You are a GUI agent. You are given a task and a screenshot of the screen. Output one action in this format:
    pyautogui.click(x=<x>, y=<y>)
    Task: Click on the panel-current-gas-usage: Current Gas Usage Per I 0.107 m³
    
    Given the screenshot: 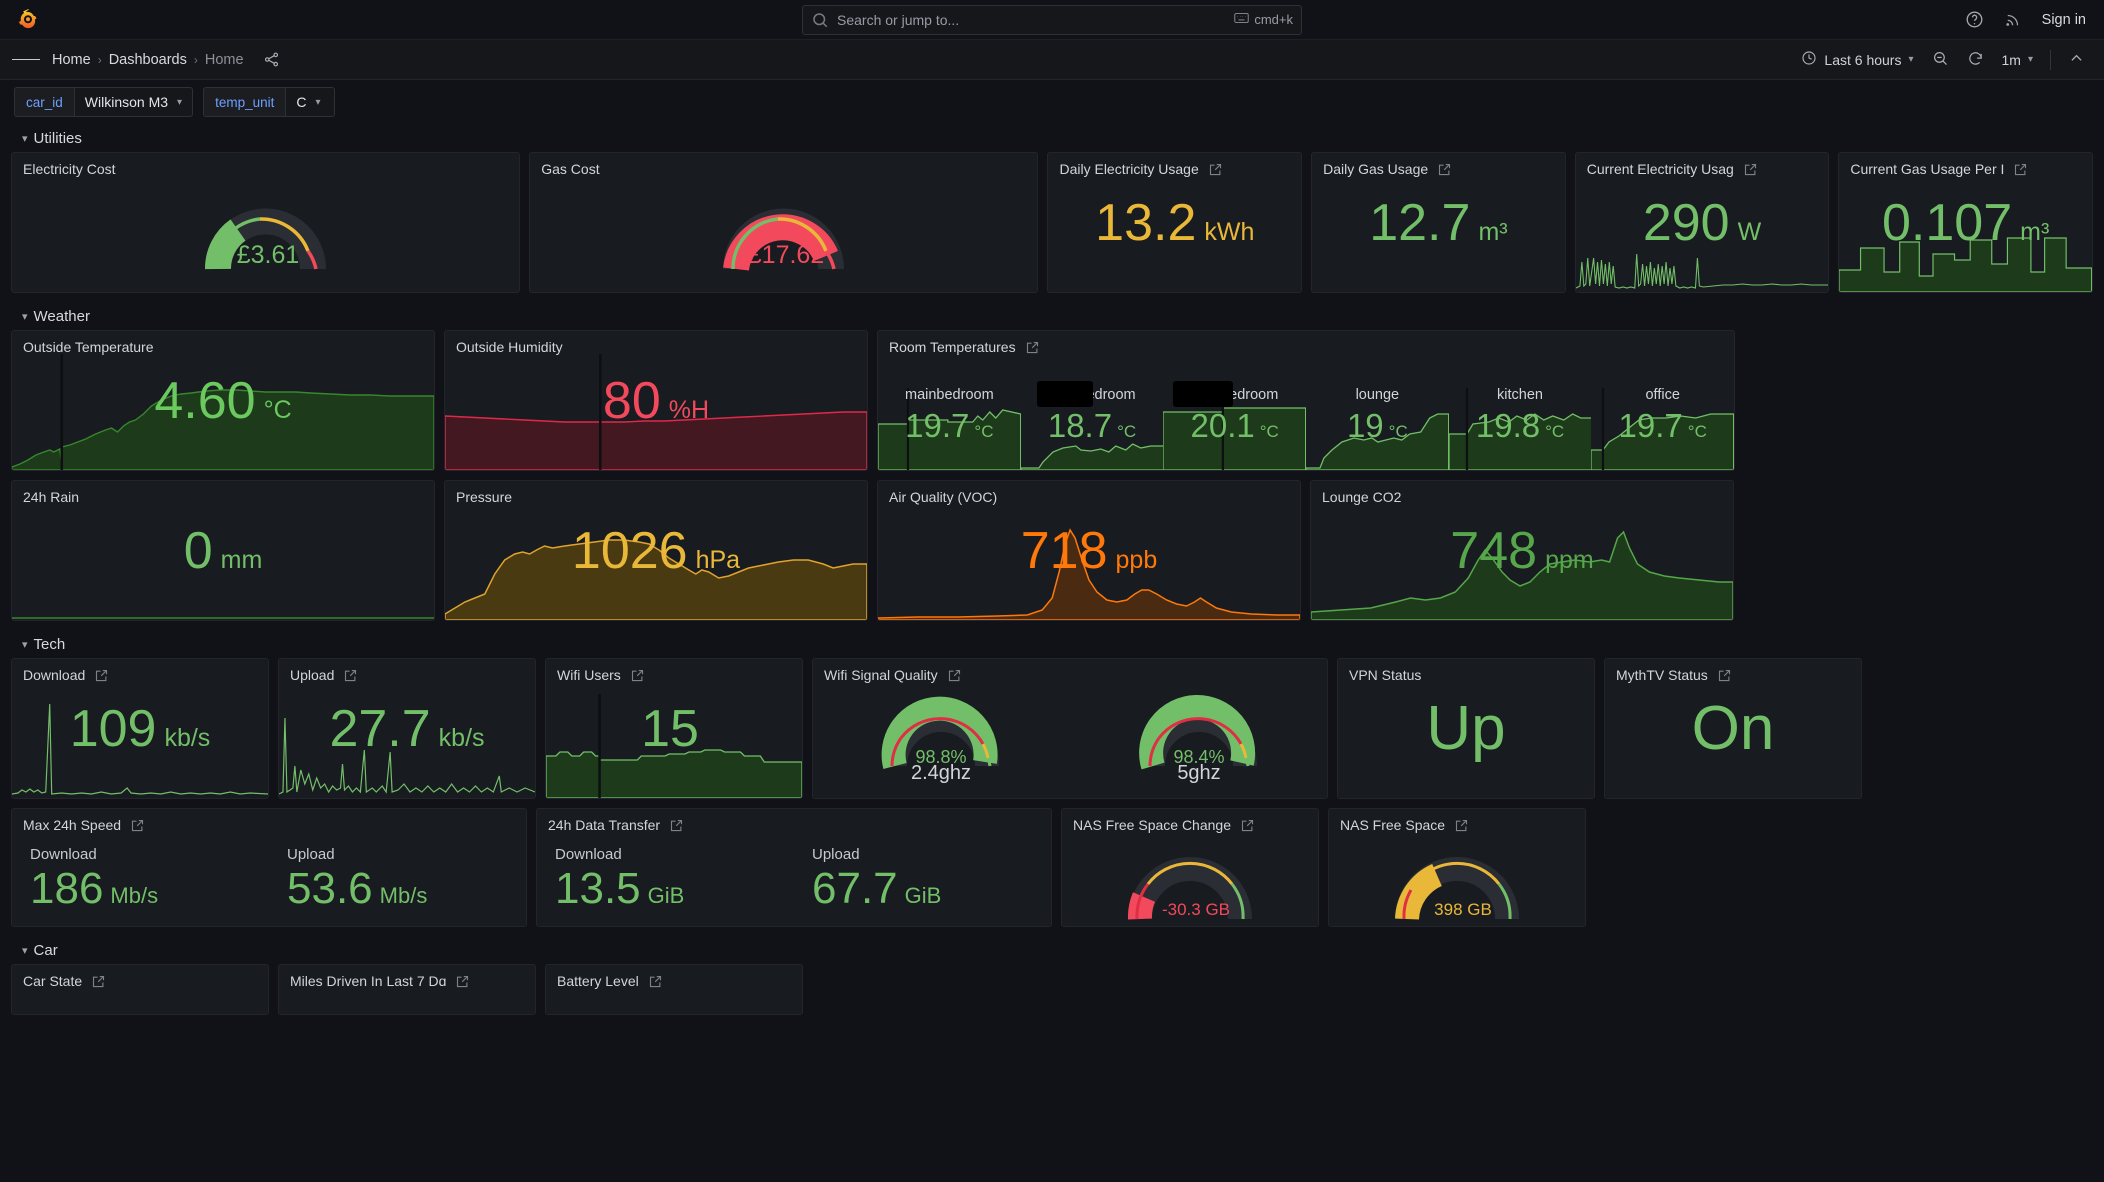 What is the action you would take?
    pyautogui.click(x=1965, y=222)
    